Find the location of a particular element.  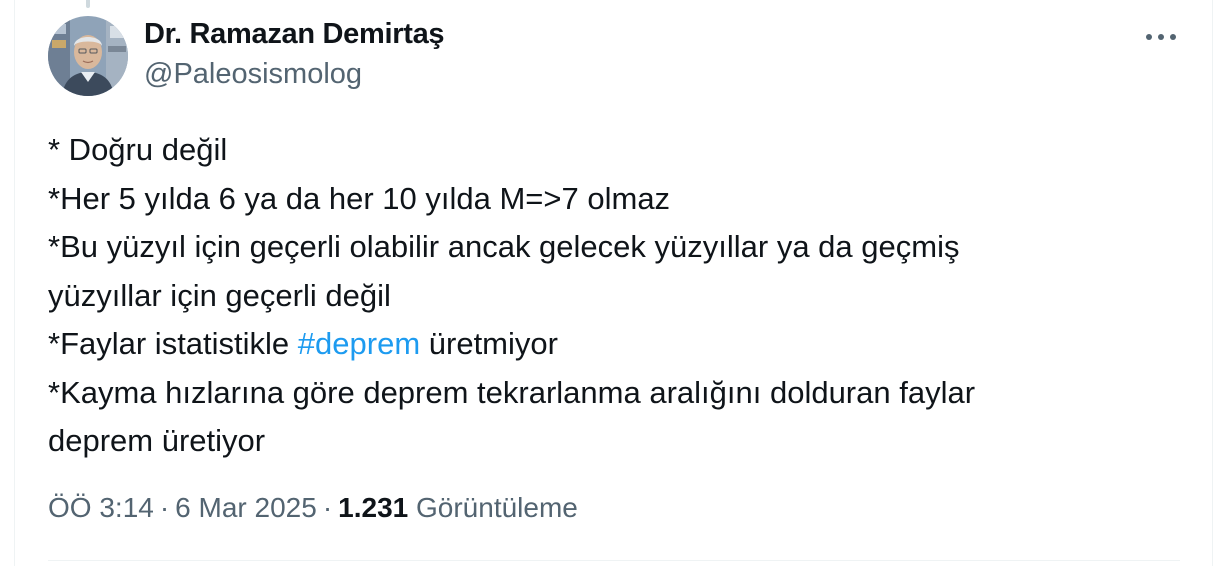

avatar-image is located at coordinates (88, 56).